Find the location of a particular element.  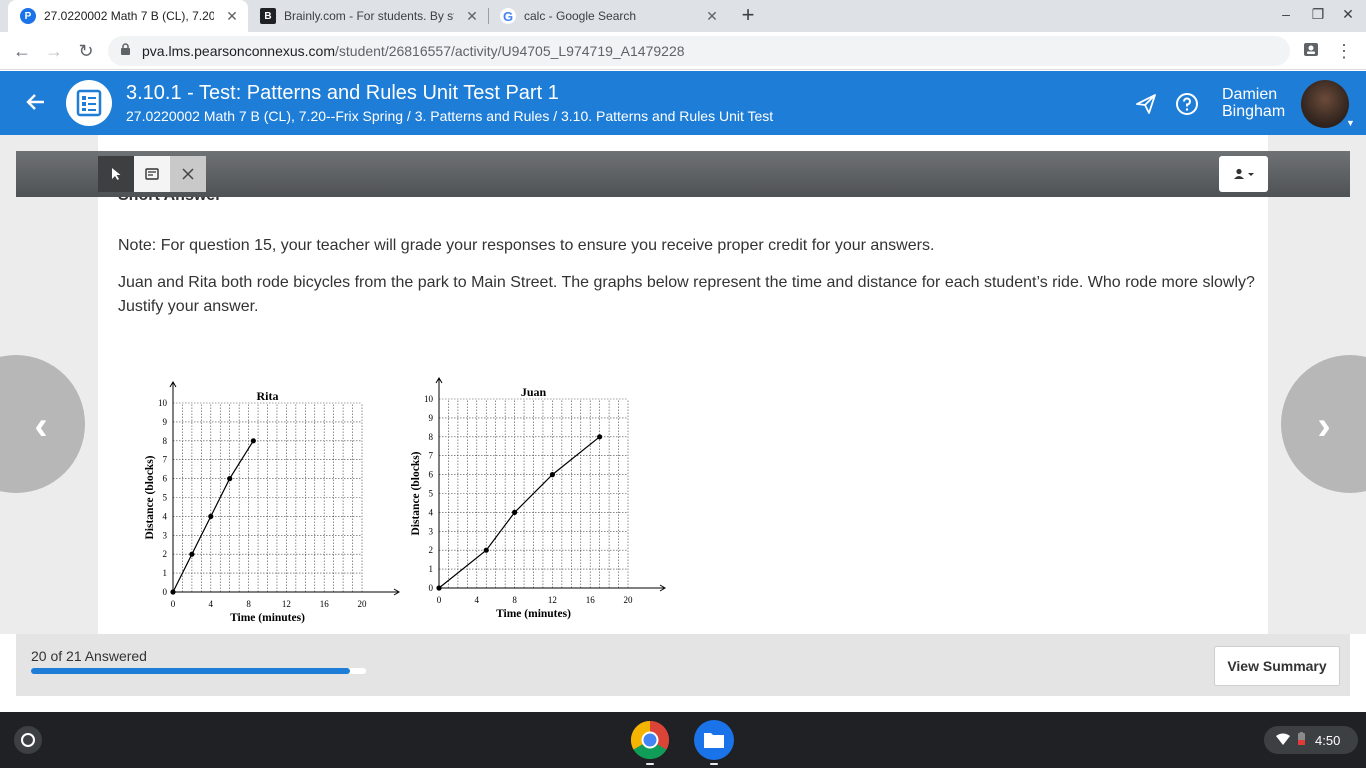

help-icon is located at coordinates (1187, 104).